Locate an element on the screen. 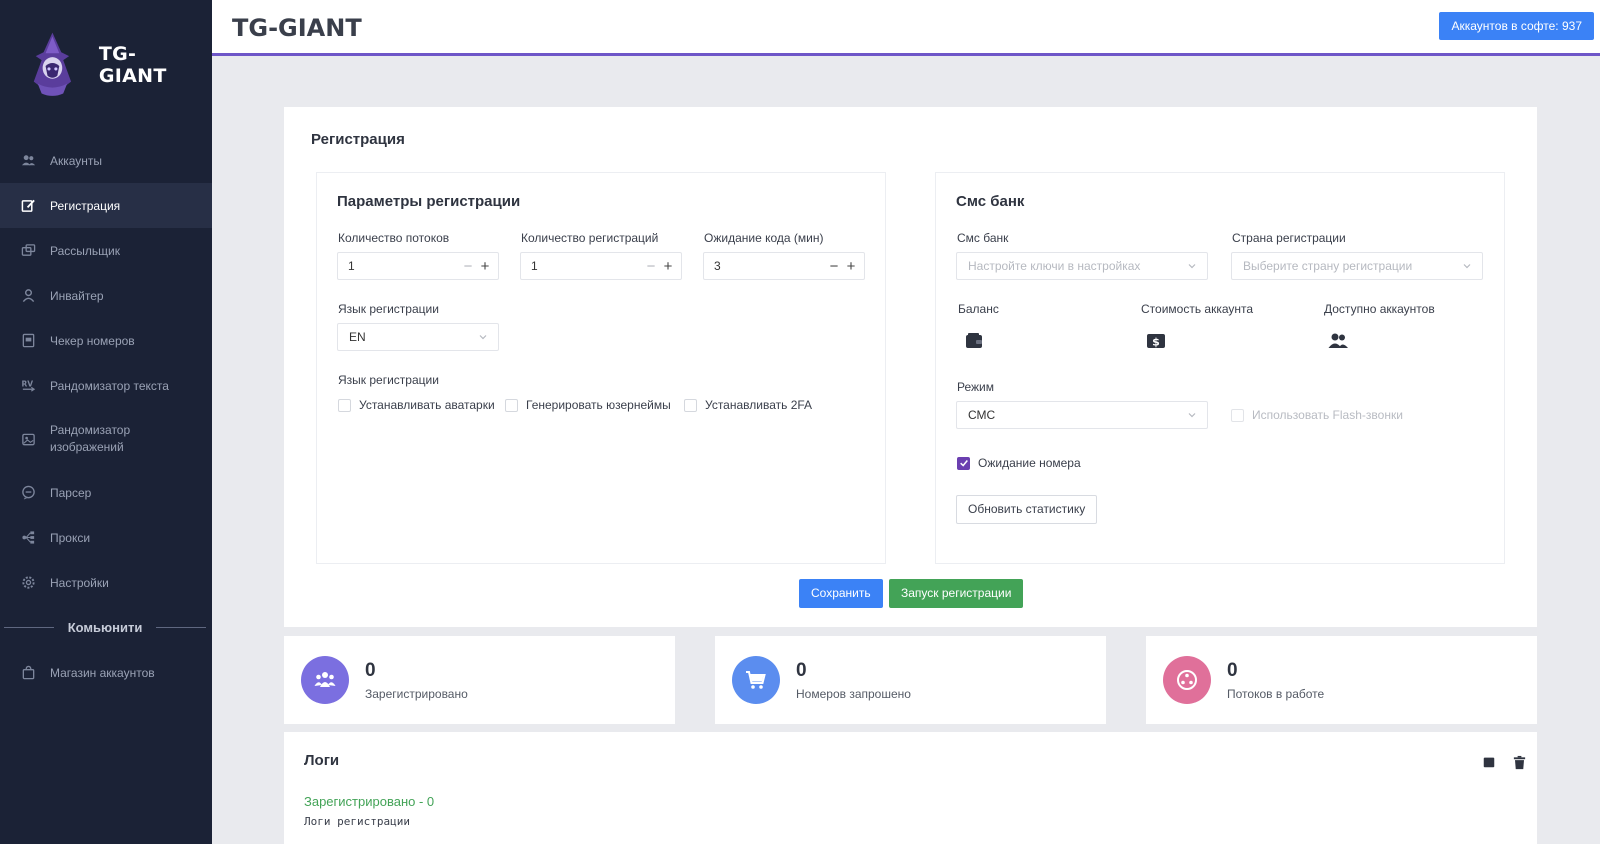 The height and width of the screenshot is (844, 1600). sms-bank-label: Смс банк is located at coordinates (983, 238).